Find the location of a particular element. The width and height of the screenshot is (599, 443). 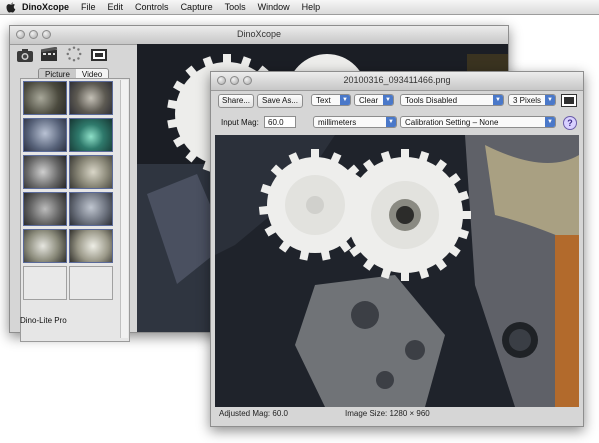

main-window-titlebar: DinoXcope is located at coordinates (259, 35).